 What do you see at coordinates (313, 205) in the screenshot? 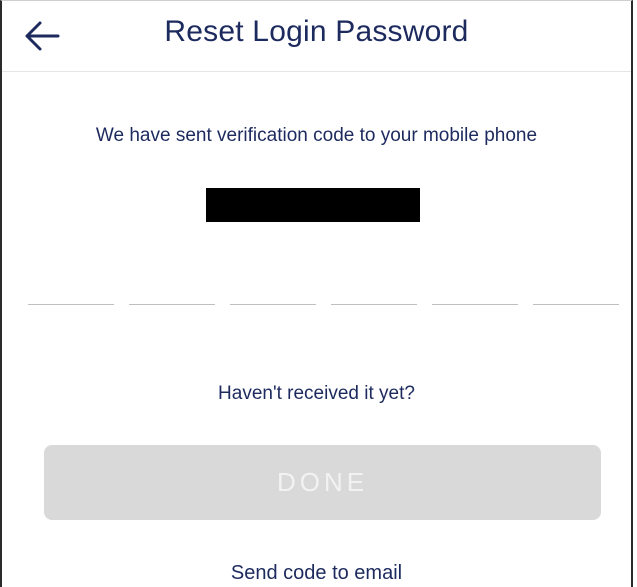
I see `redacted-phone-number` at bounding box center [313, 205].